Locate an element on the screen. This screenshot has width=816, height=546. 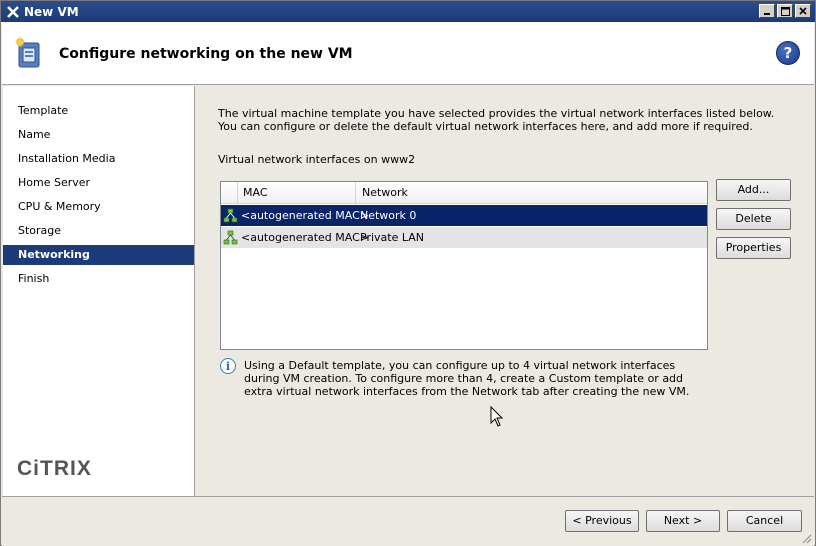
mouse-pointer-icon is located at coordinates (497, 416).